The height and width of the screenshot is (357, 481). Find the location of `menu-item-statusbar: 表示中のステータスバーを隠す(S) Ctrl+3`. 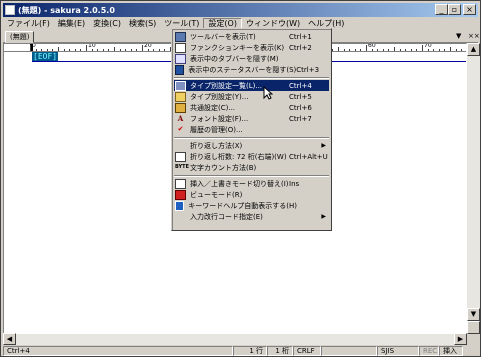

menu-item-statusbar: 表示中のステータスバーを隠す(S) Ctrl+3 is located at coordinates (251, 69).